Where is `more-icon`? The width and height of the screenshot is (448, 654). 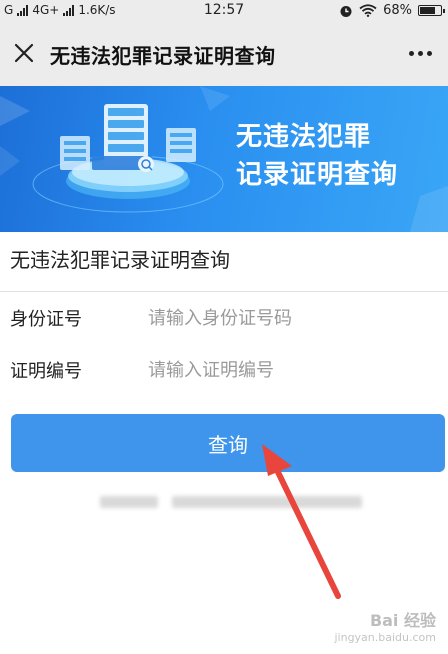
more-icon is located at coordinates (420, 53).